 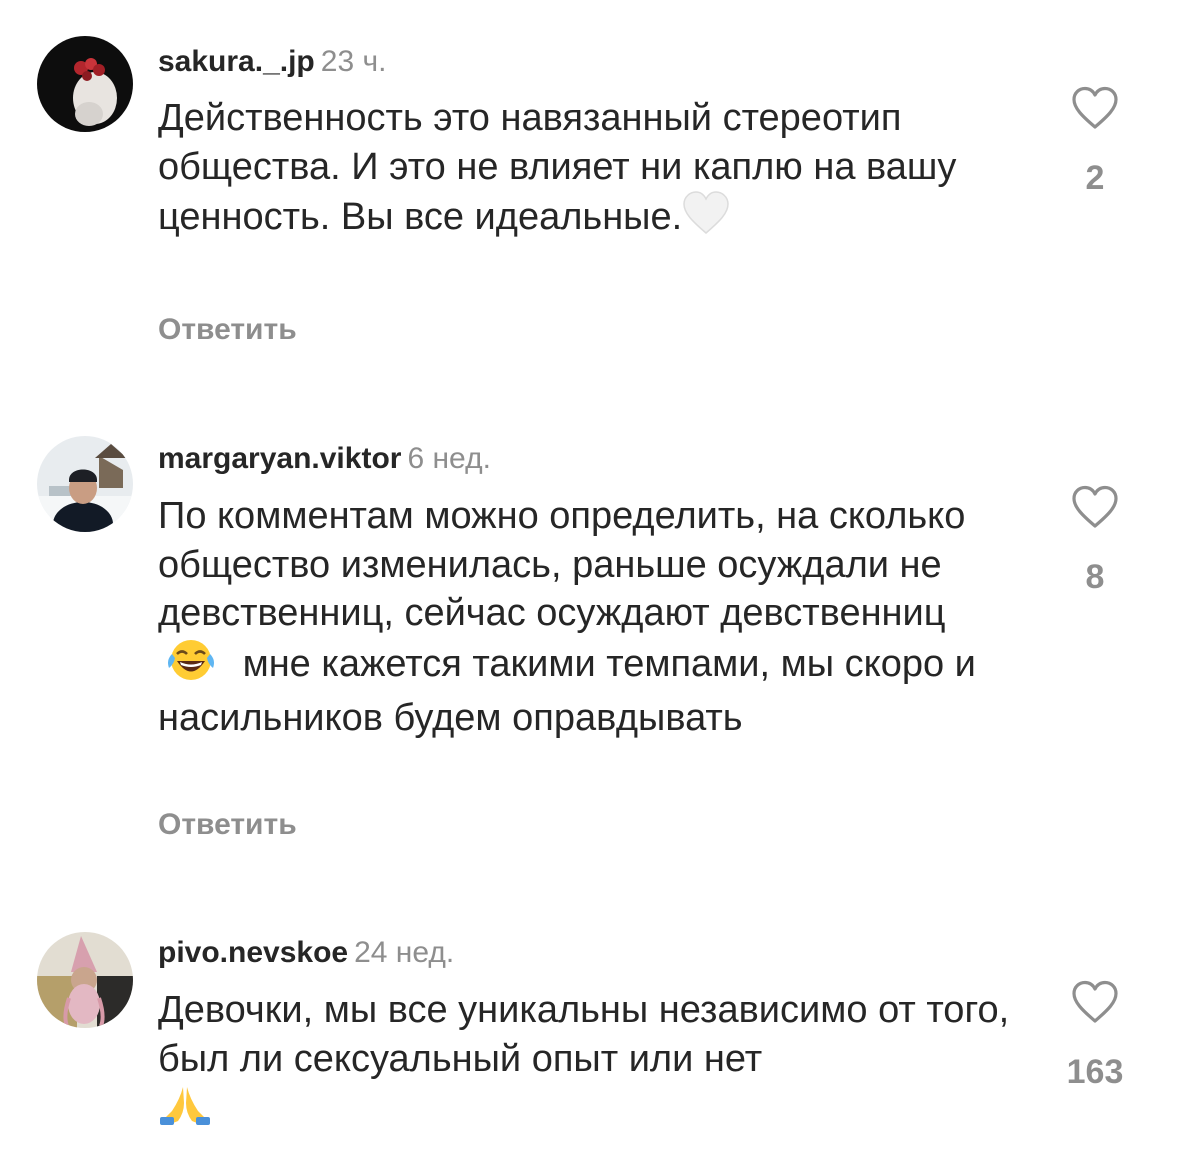 What do you see at coordinates (191, 666) in the screenshot?
I see `face-with-tears-of-joy-icon` at bounding box center [191, 666].